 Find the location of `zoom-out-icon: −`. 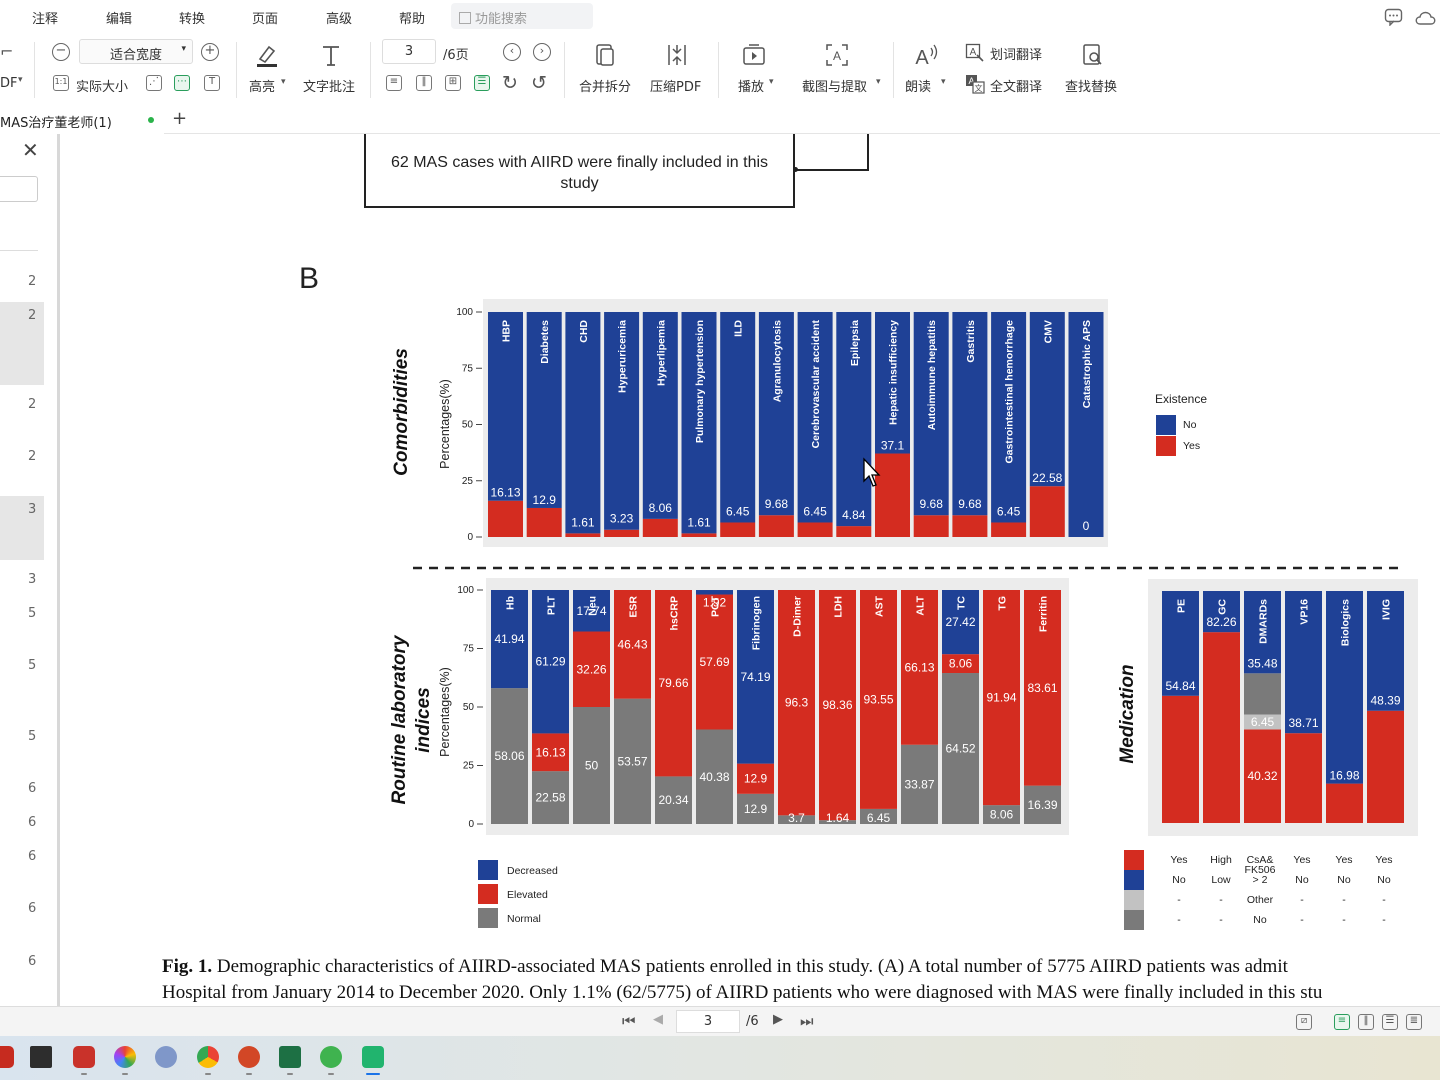

zoom-out-icon: − is located at coordinates (61, 52).